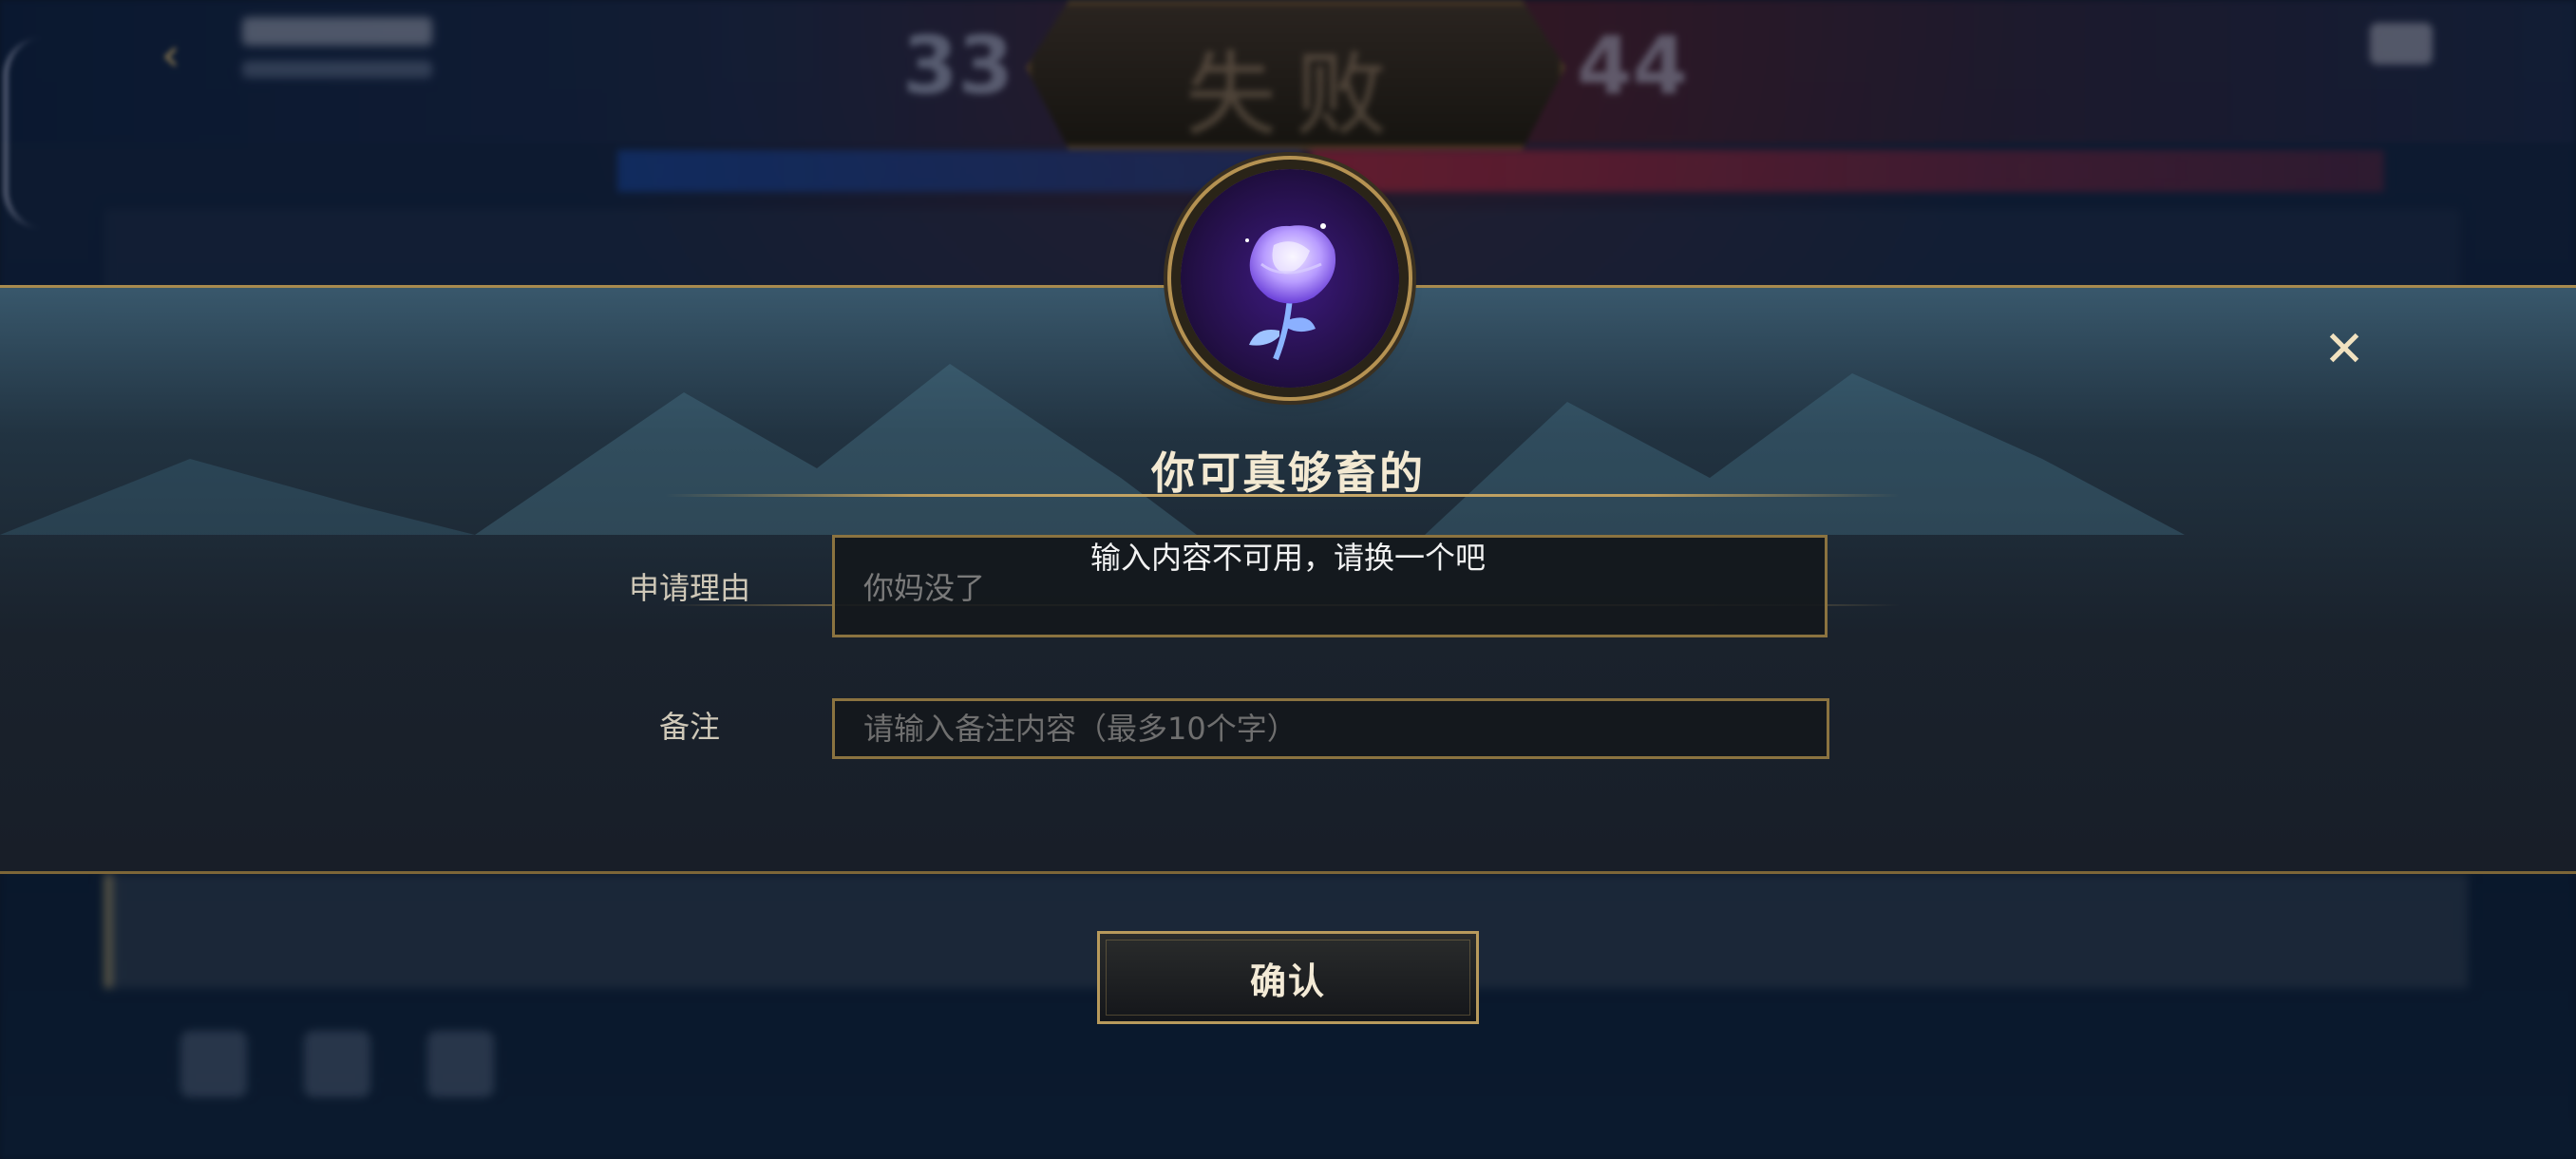  What do you see at coordinates (337, 69) in the screenshot?
I see `background-subtitle` at bounding box center [337, 69].